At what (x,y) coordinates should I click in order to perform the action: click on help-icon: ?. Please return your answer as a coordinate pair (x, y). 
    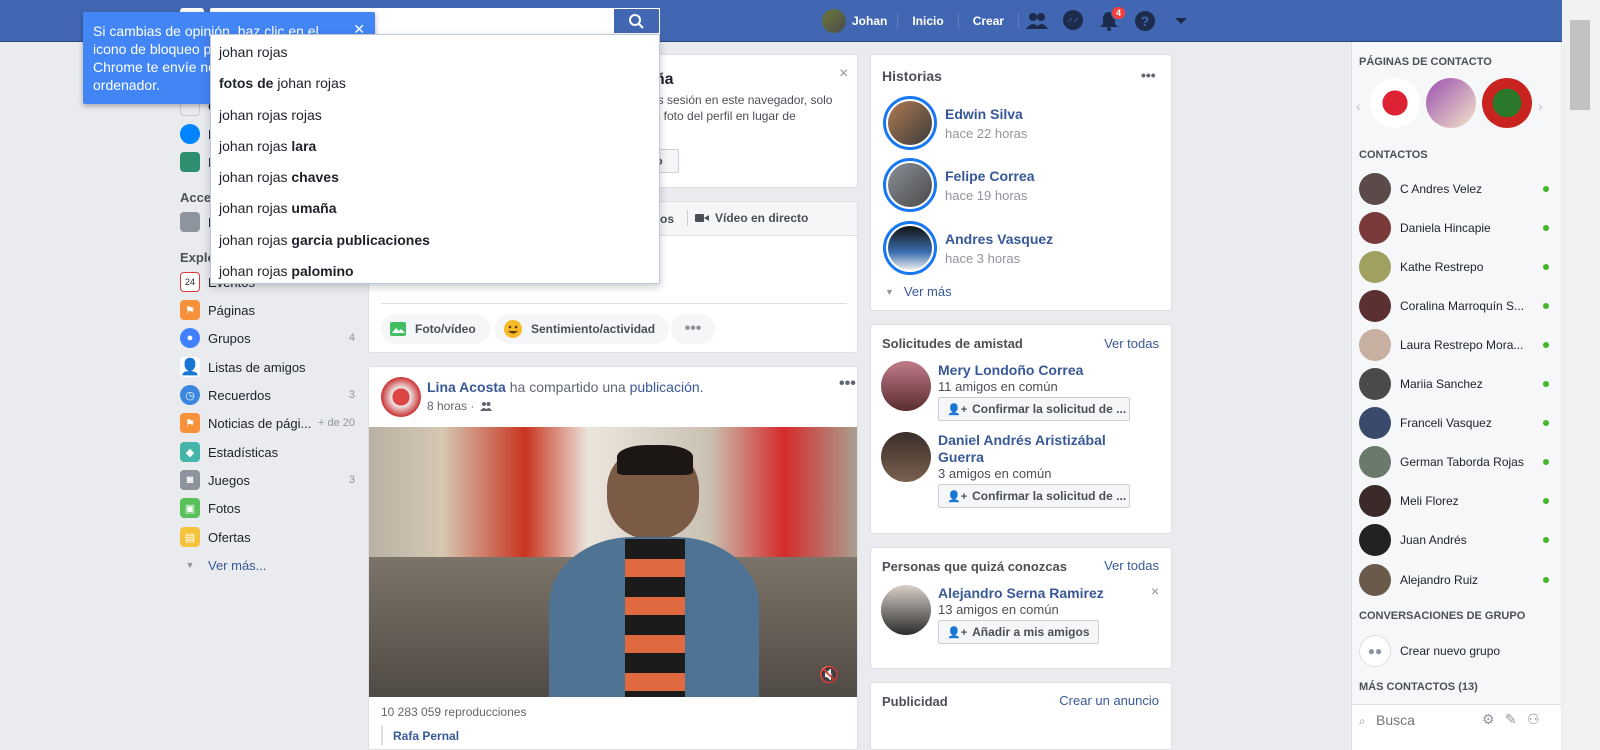
    Looking at the image, I should click on (1145, 21).